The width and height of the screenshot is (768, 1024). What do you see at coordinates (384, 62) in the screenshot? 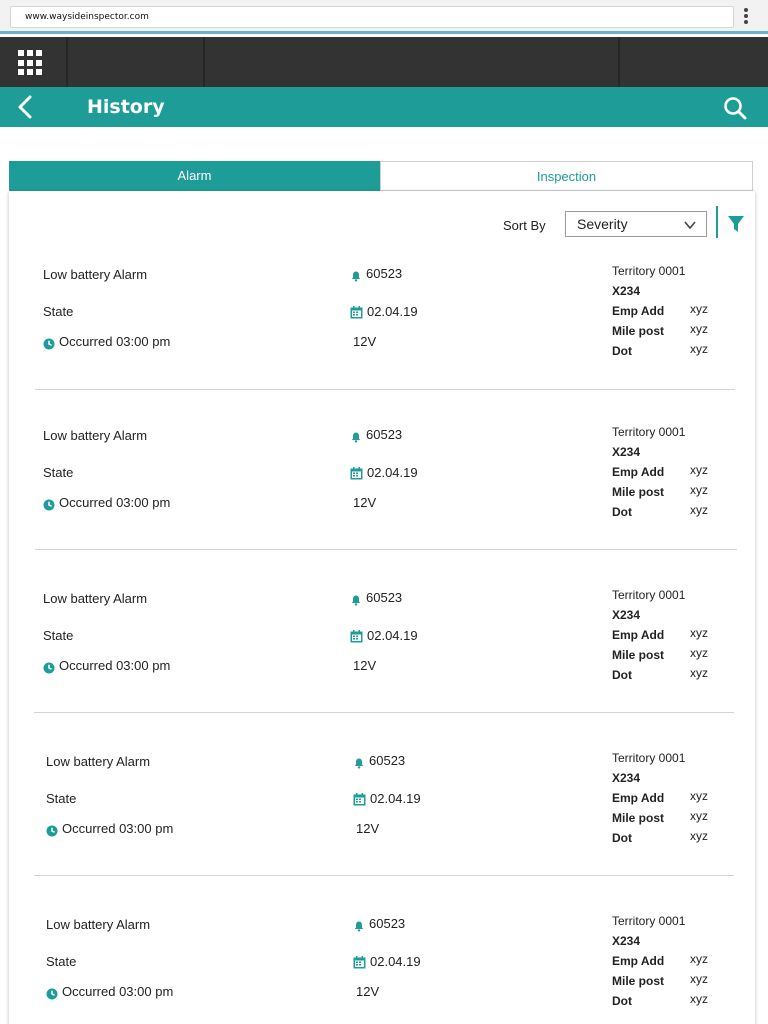
I see `top-toolbar` at bounding box center [384, 62].